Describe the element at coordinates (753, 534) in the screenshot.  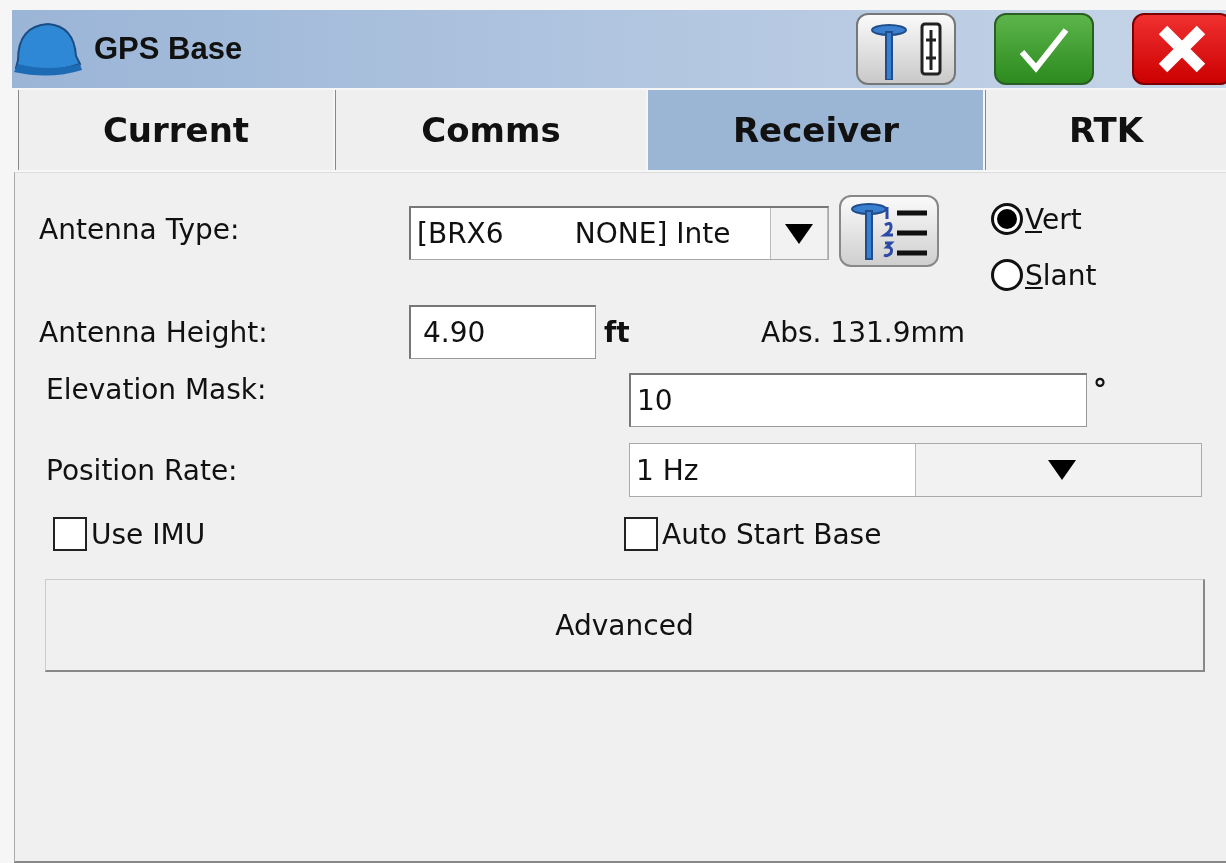
I see `checkbox: Auto Start Base` at that location.